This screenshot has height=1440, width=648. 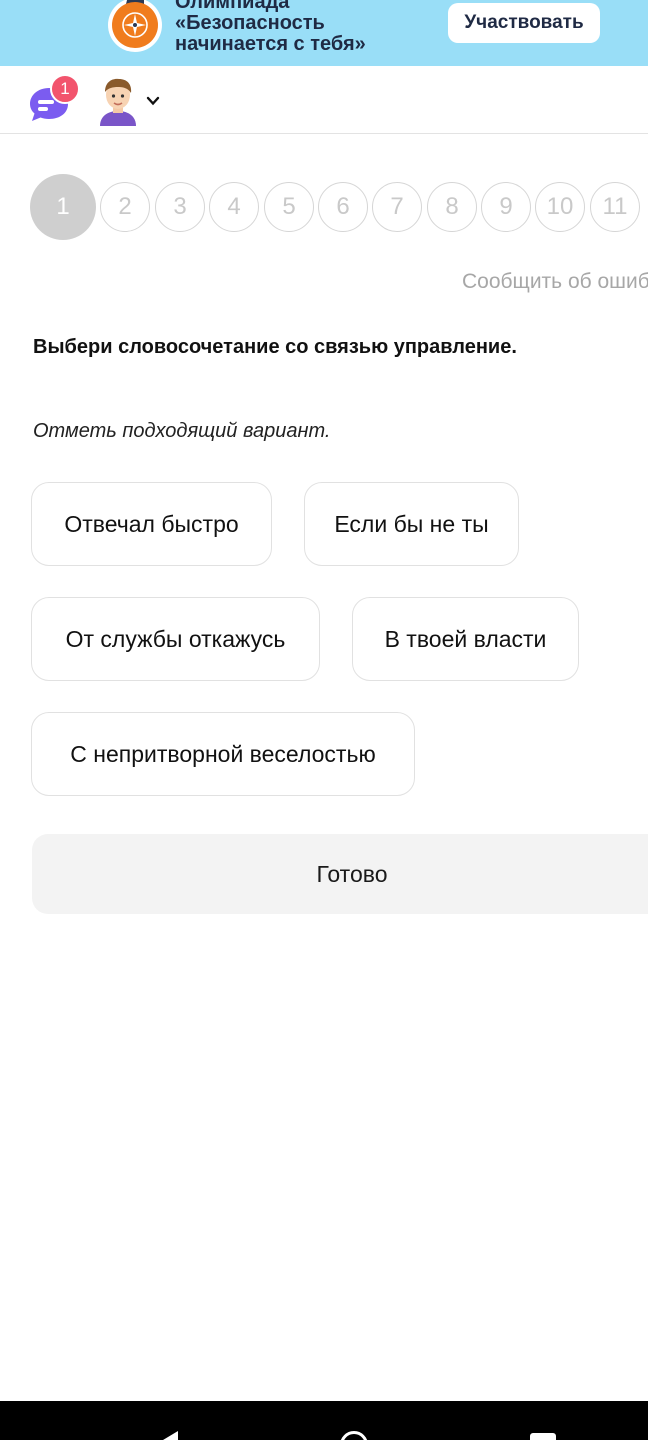 I want to click on chat-button: 1, so click(x=53, y=98).